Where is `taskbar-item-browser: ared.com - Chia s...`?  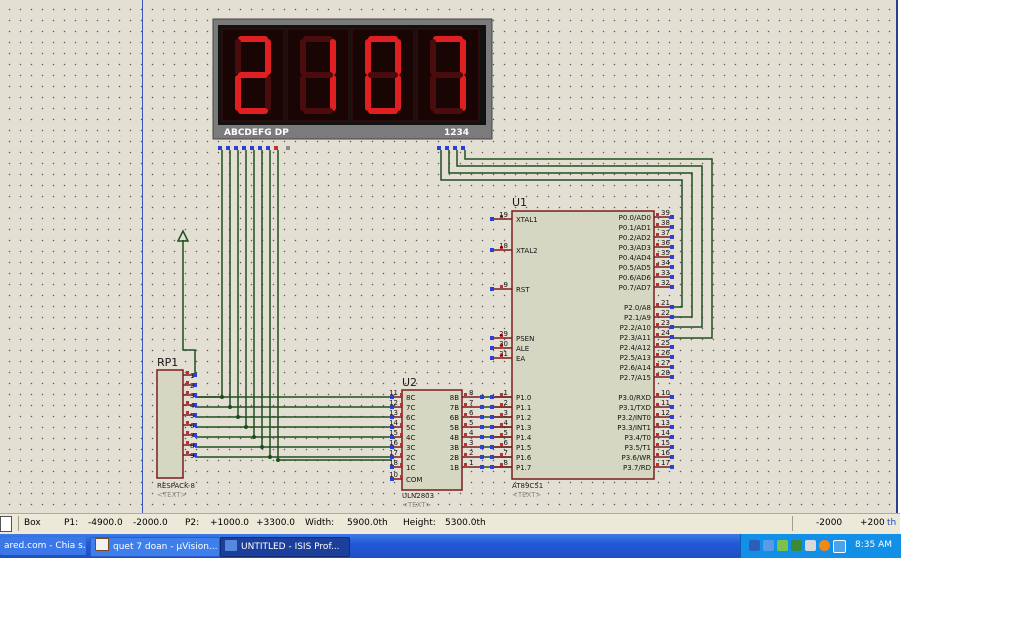 taskbar-item-browser: ared.com - Chia s... is located at coordinates (43, 546).